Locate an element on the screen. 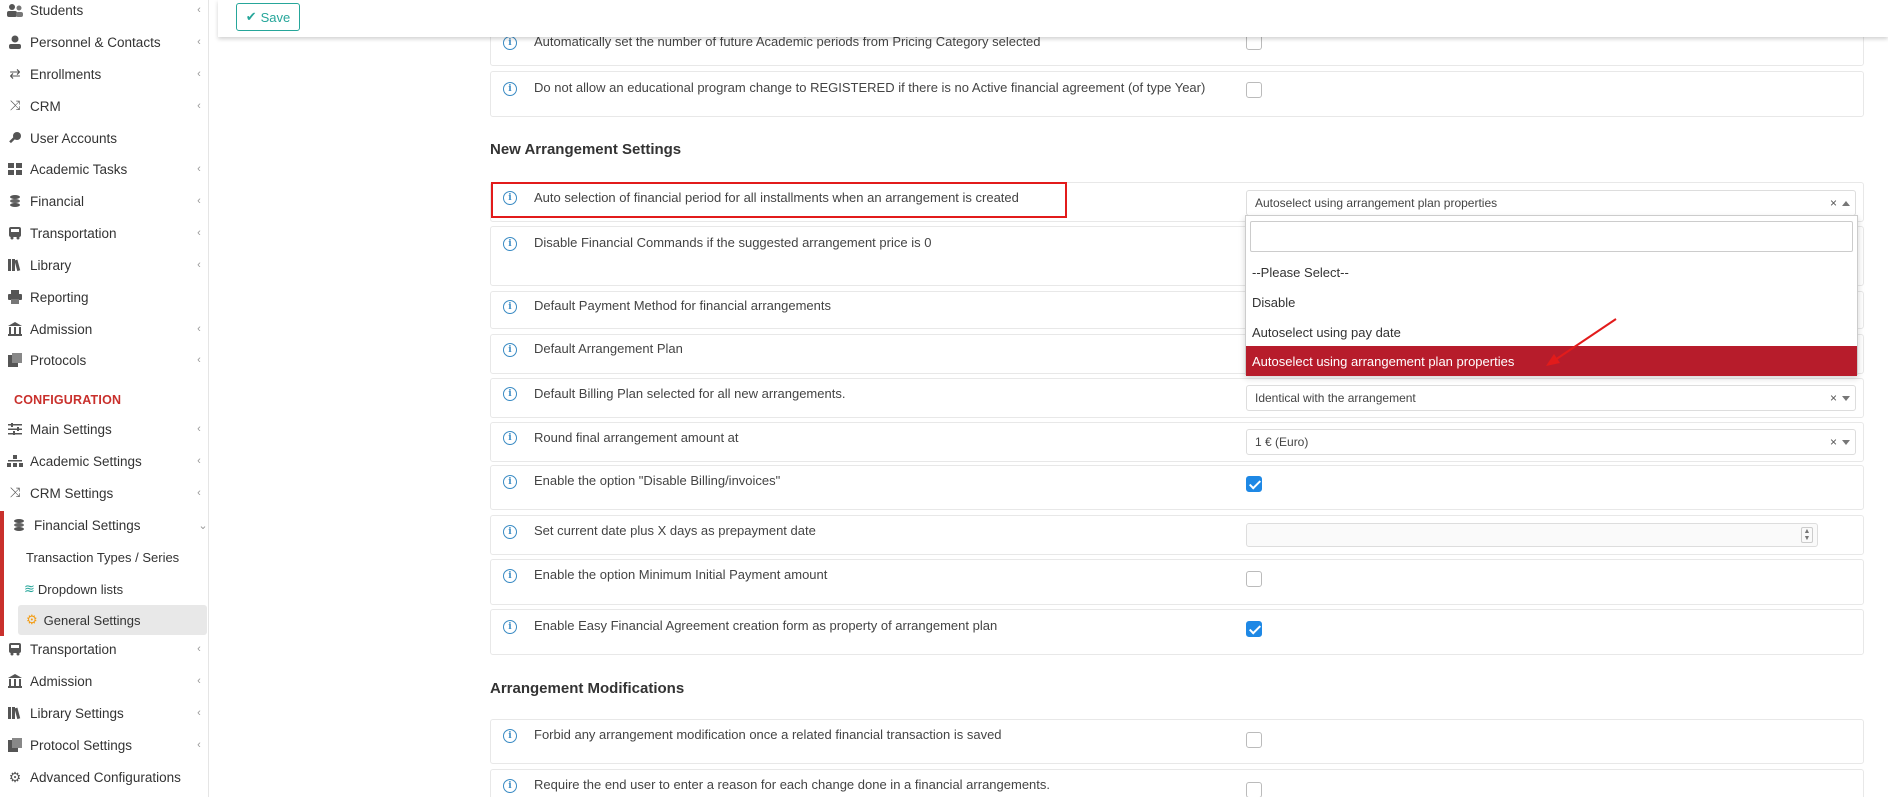 This screenshot has width=1888, height=797. require-reason-checkbox is located at coordinates (1254, 789).